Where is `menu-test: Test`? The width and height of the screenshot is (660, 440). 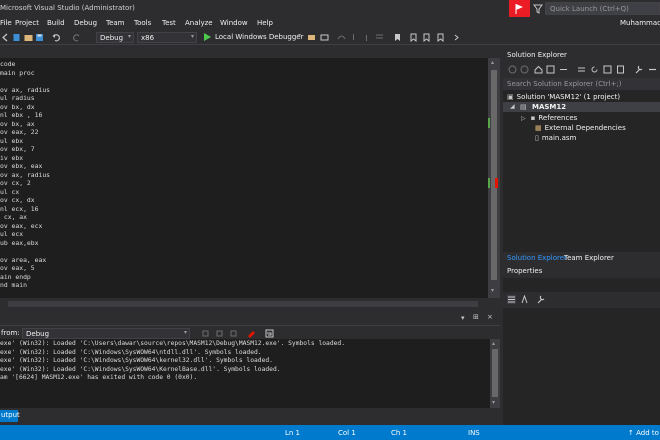 menu-test: Test is located at coordinates (169, 23).